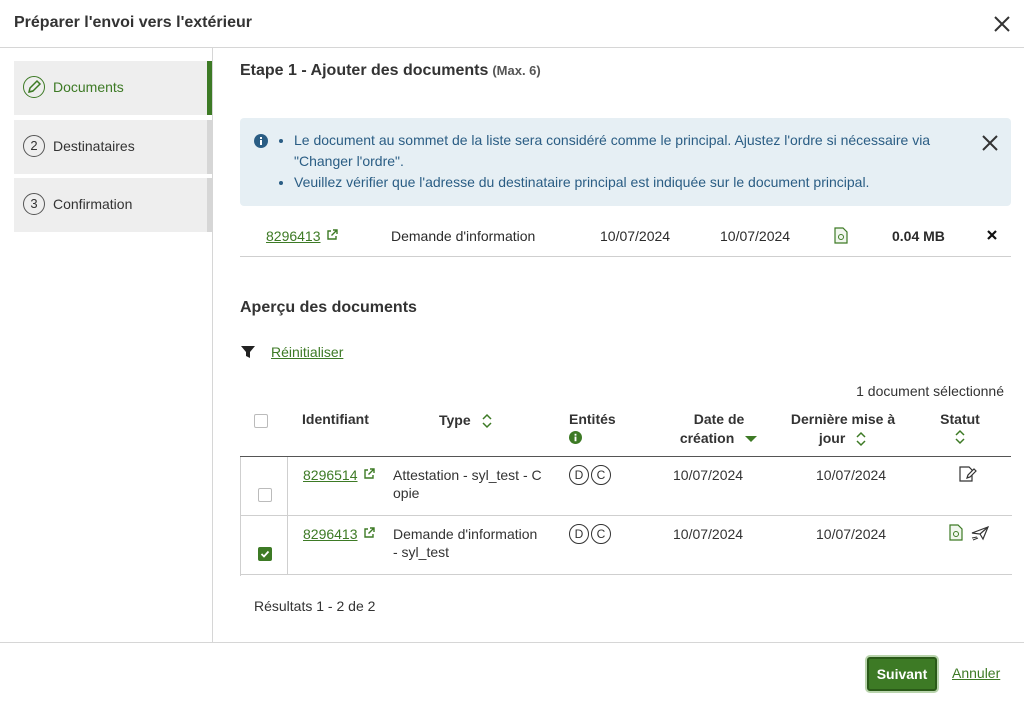 The height and width of the screenshot is (703, 1024). What do you see at coordinates (1002, 24) in the screenshot?
I see `close-dialog-icon` at bounding box center [1002, 24].